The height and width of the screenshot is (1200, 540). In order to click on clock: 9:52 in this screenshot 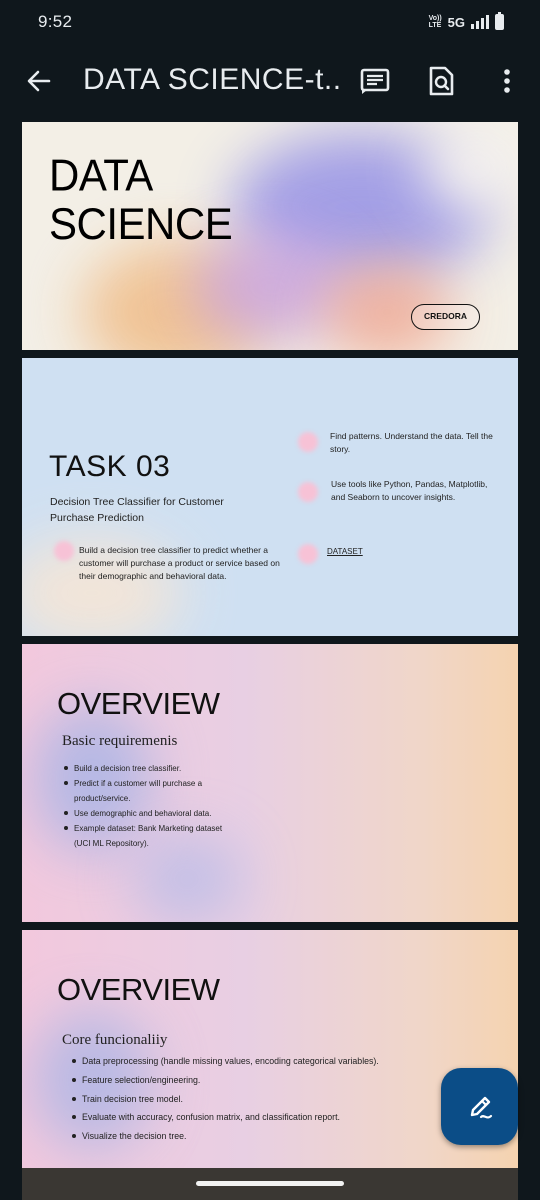, I will do `click(55, 21)`.